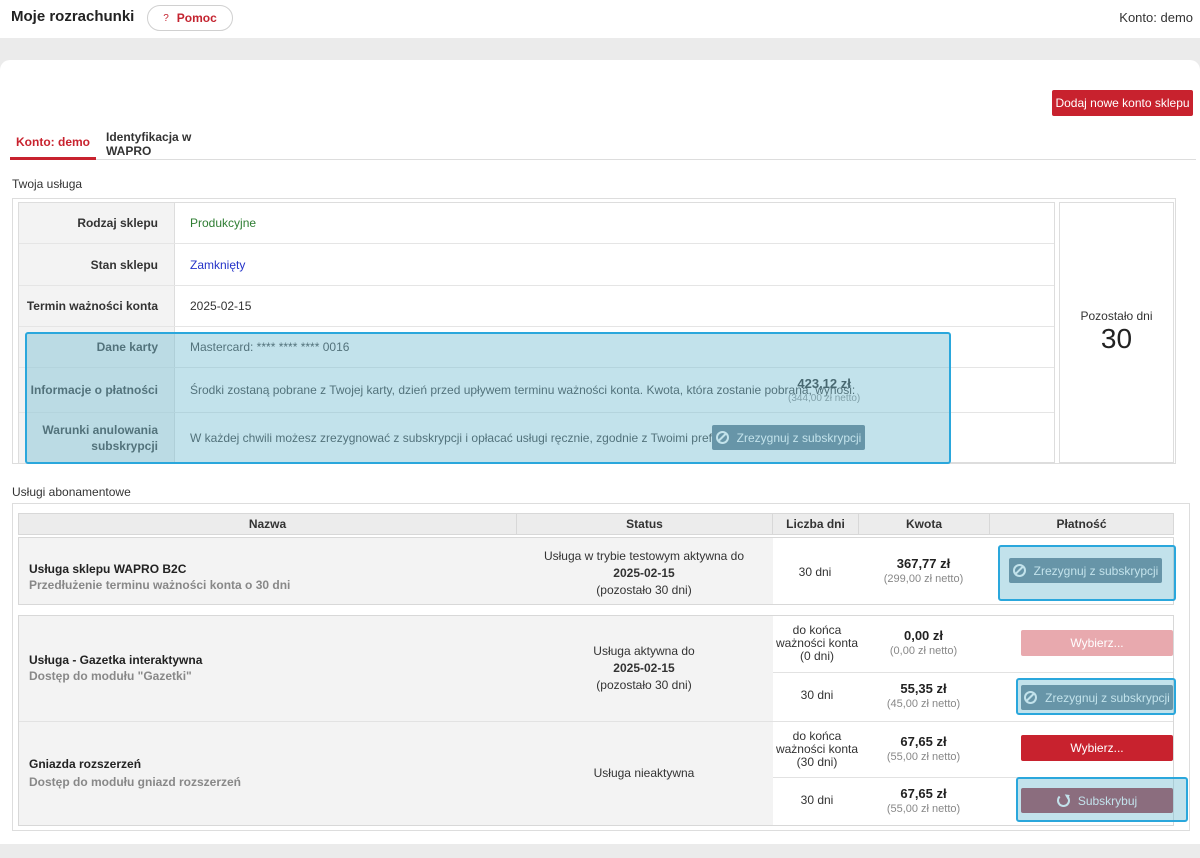  I want to click on row-divider, so click(596, 721).